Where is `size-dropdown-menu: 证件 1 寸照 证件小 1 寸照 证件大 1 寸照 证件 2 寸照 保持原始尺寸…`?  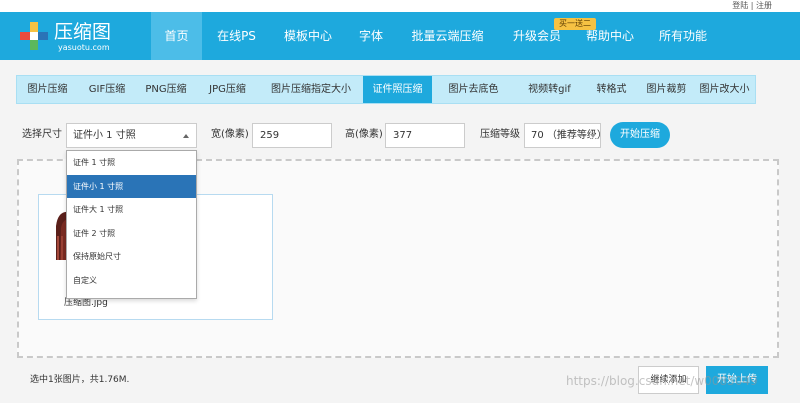 size-dropdown-menu: 证件 1 寸照 证件小 1 寸照 证件大 1 寸照 证件 2 寸照 保持原始尺寸… is located at coordinates (131, 224).